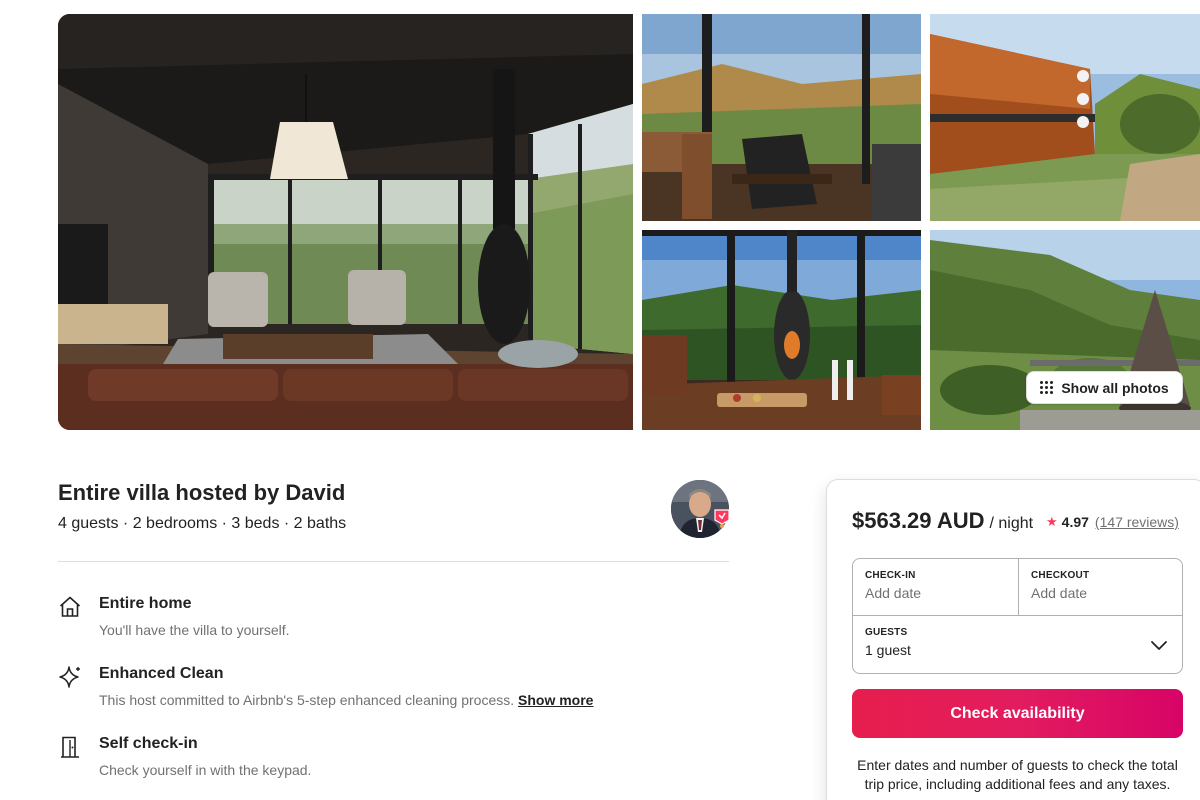  What do you see at coordinates (893, 593) in the screenshot?
I see `check-in-value: Add date` at bounding box center [893, 593].